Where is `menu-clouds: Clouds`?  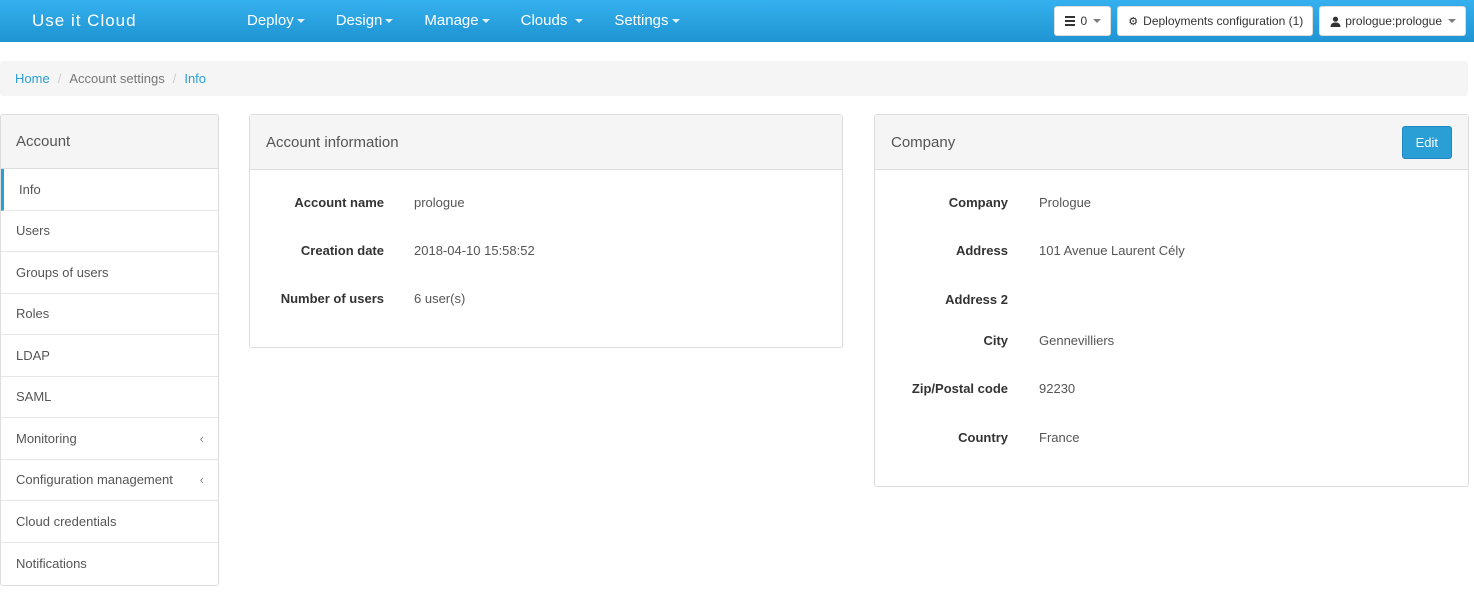
menu-clouds: Clouds is located at coordinates (552, 21).